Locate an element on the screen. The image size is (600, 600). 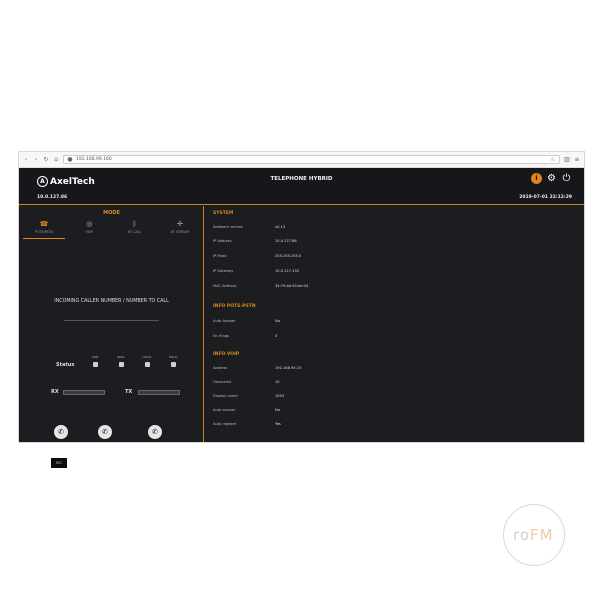
led-label: HOOK is located at coordinates (147, 357).